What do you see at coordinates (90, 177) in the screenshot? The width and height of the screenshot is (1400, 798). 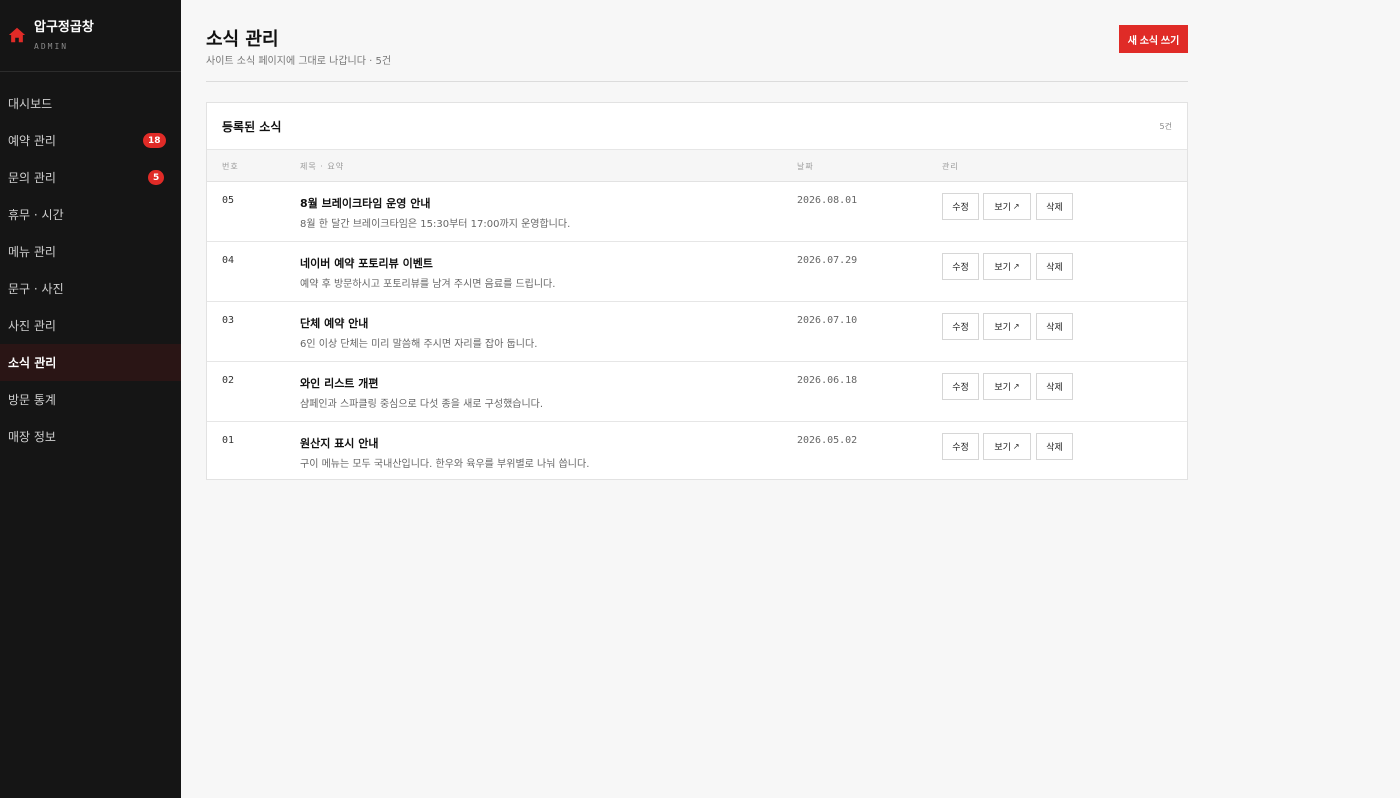 I see `sidebar-item-inquiries: 문의 관리 5` at bounding box center [90, 177].